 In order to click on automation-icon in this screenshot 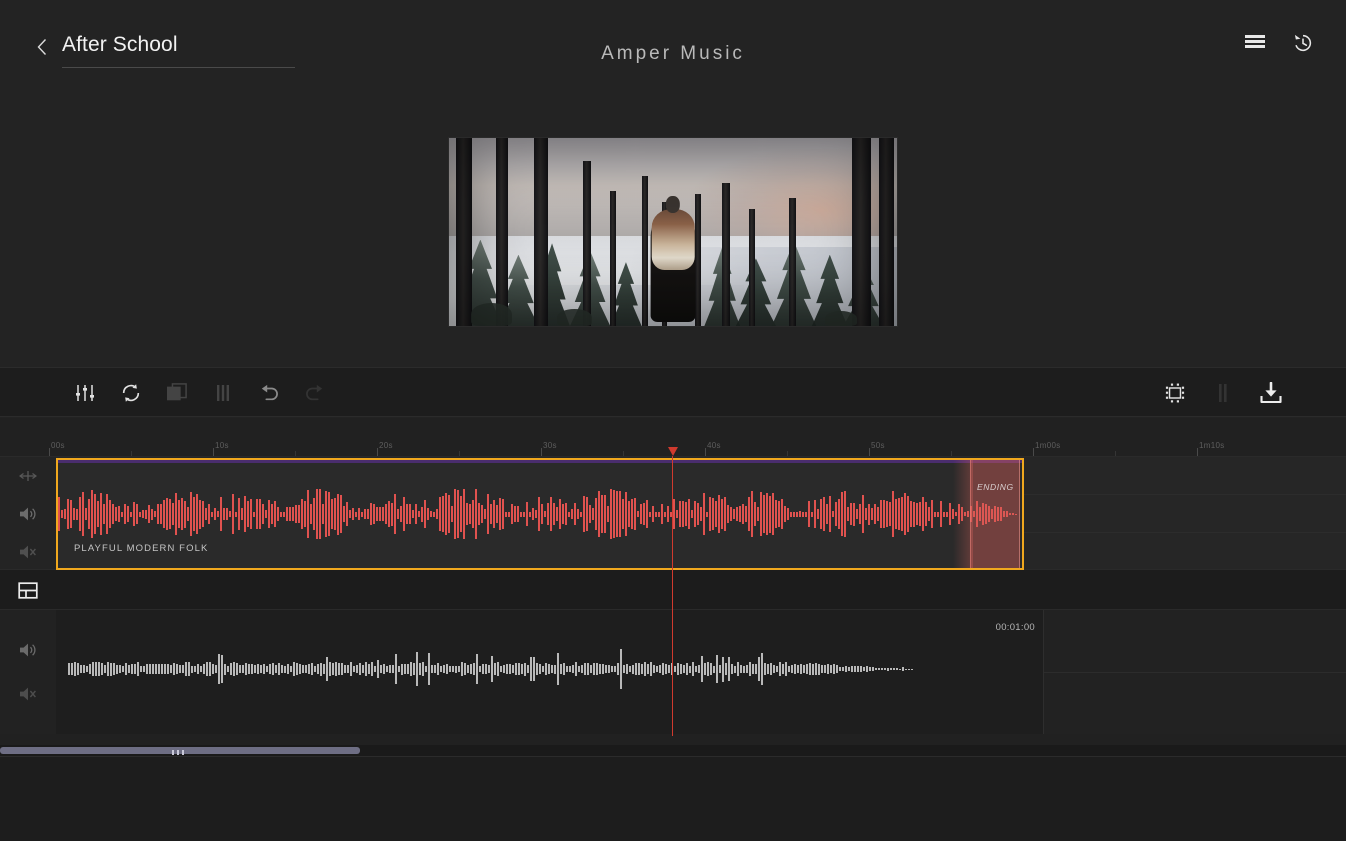, I will do `click(28, 476)`.